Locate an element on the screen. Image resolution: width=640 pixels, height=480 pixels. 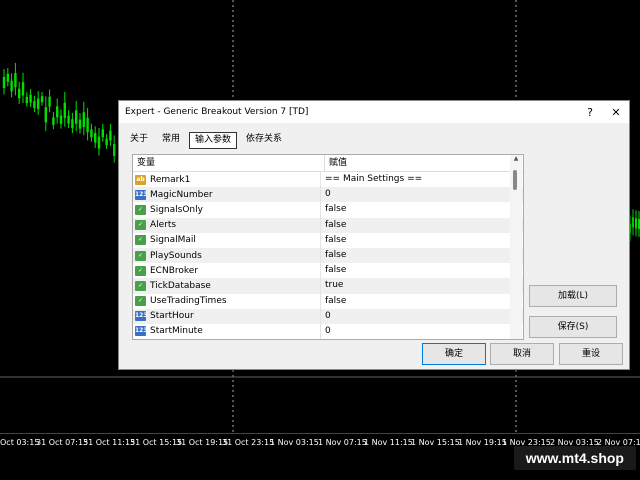
grid-row: 123 StartHour 0 is located at coordinates (328, 316).